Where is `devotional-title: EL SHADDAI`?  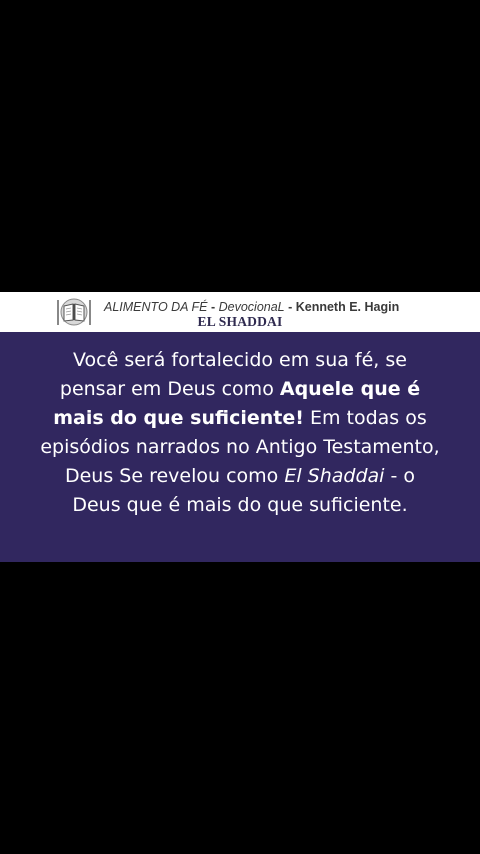 devotional-title: EL SHADDAI is located at coordinates (240, 321).